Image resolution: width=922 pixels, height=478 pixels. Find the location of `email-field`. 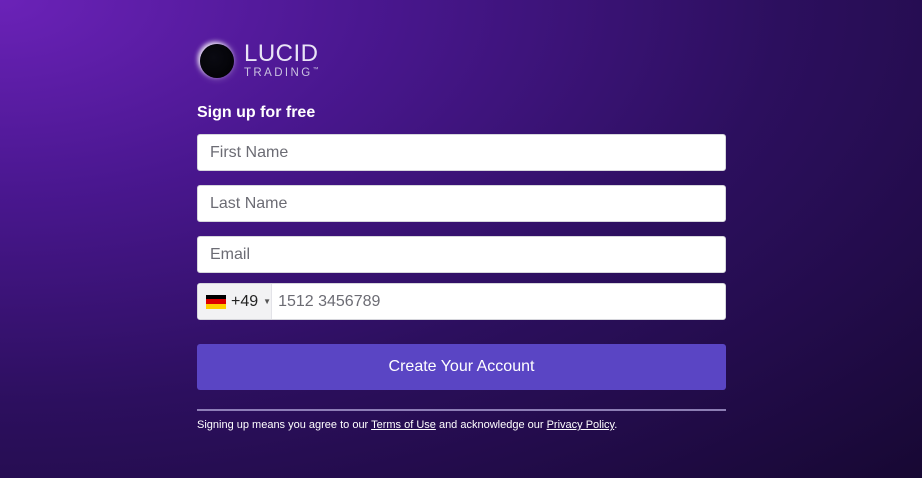

email-field is located at coordinates (461, 254).